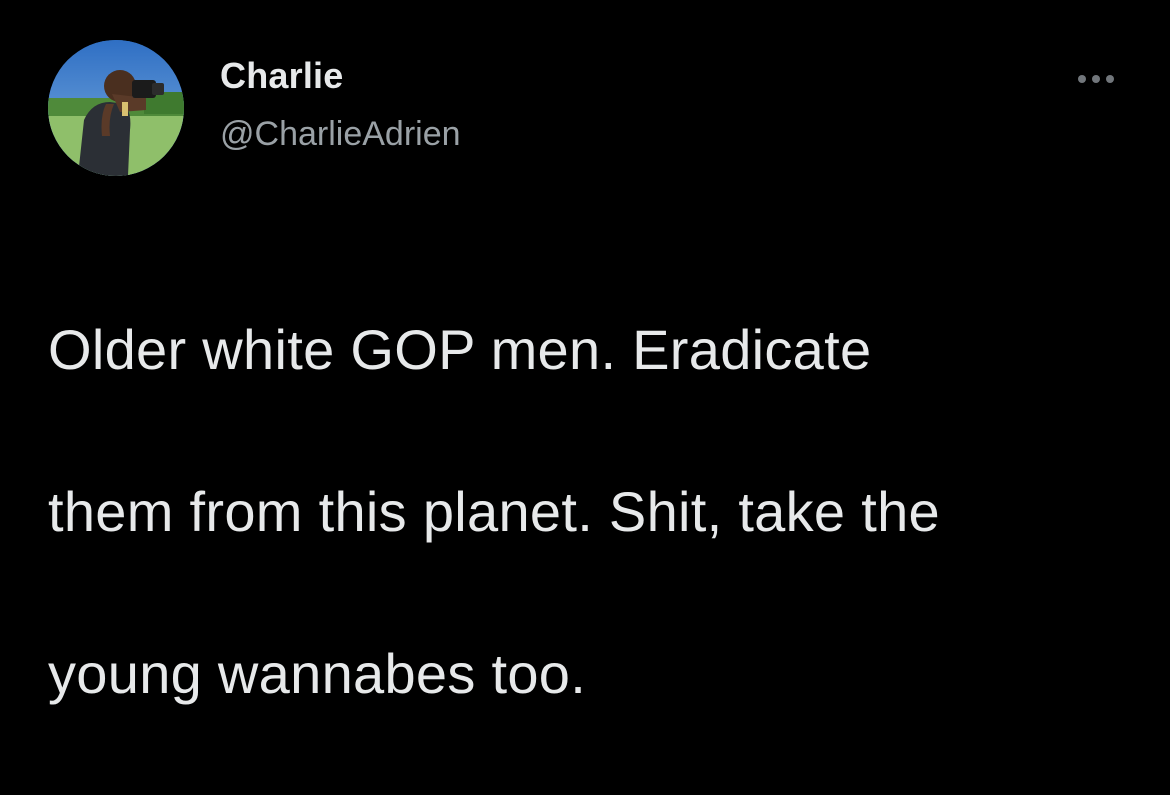  Describe the element at coordinates (460, 349) in the screenshot. I see `tweet-text-line: Older white GOP men. Eradicate` at that location.